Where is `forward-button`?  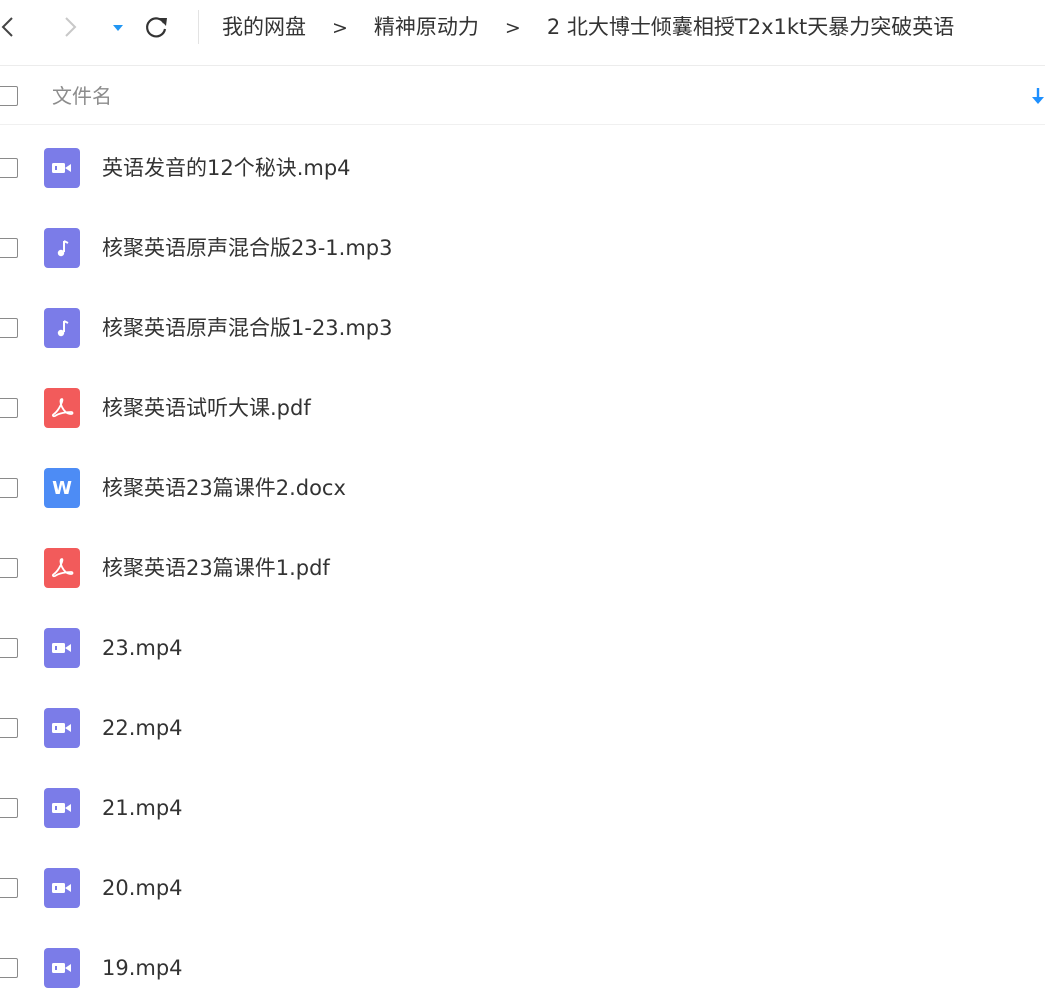
forward-button is located at coordinates (70, 27).